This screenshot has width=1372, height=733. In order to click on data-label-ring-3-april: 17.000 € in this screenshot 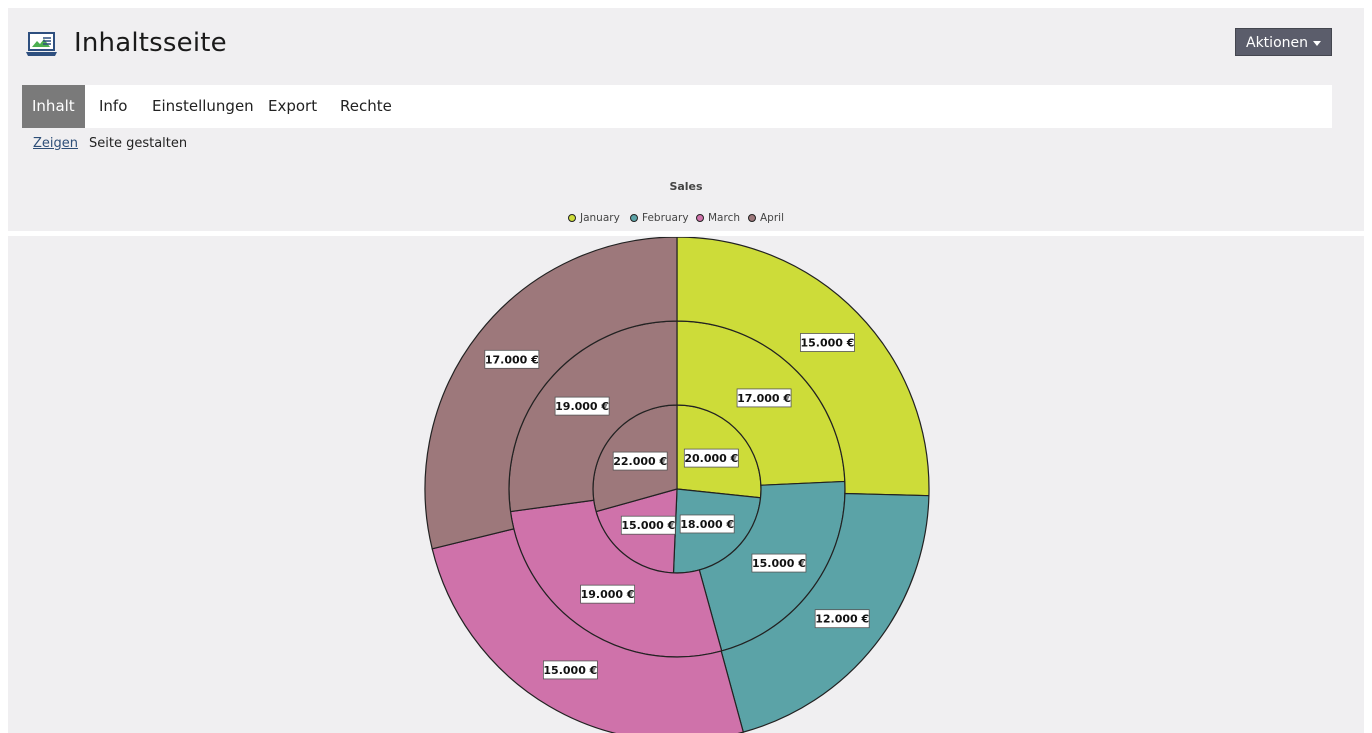, I will do `click(512, 359)`.